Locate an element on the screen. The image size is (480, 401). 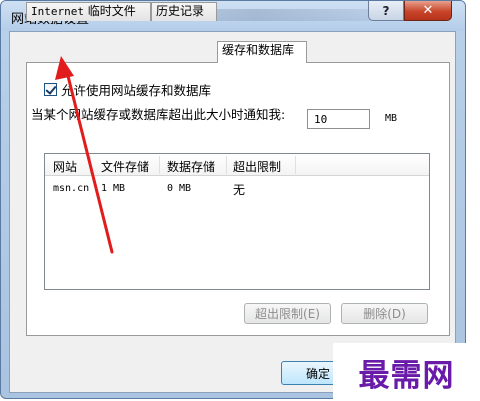
tab-cache-and-databases: 缓存和数据库 is located at coordinates (262, 52).